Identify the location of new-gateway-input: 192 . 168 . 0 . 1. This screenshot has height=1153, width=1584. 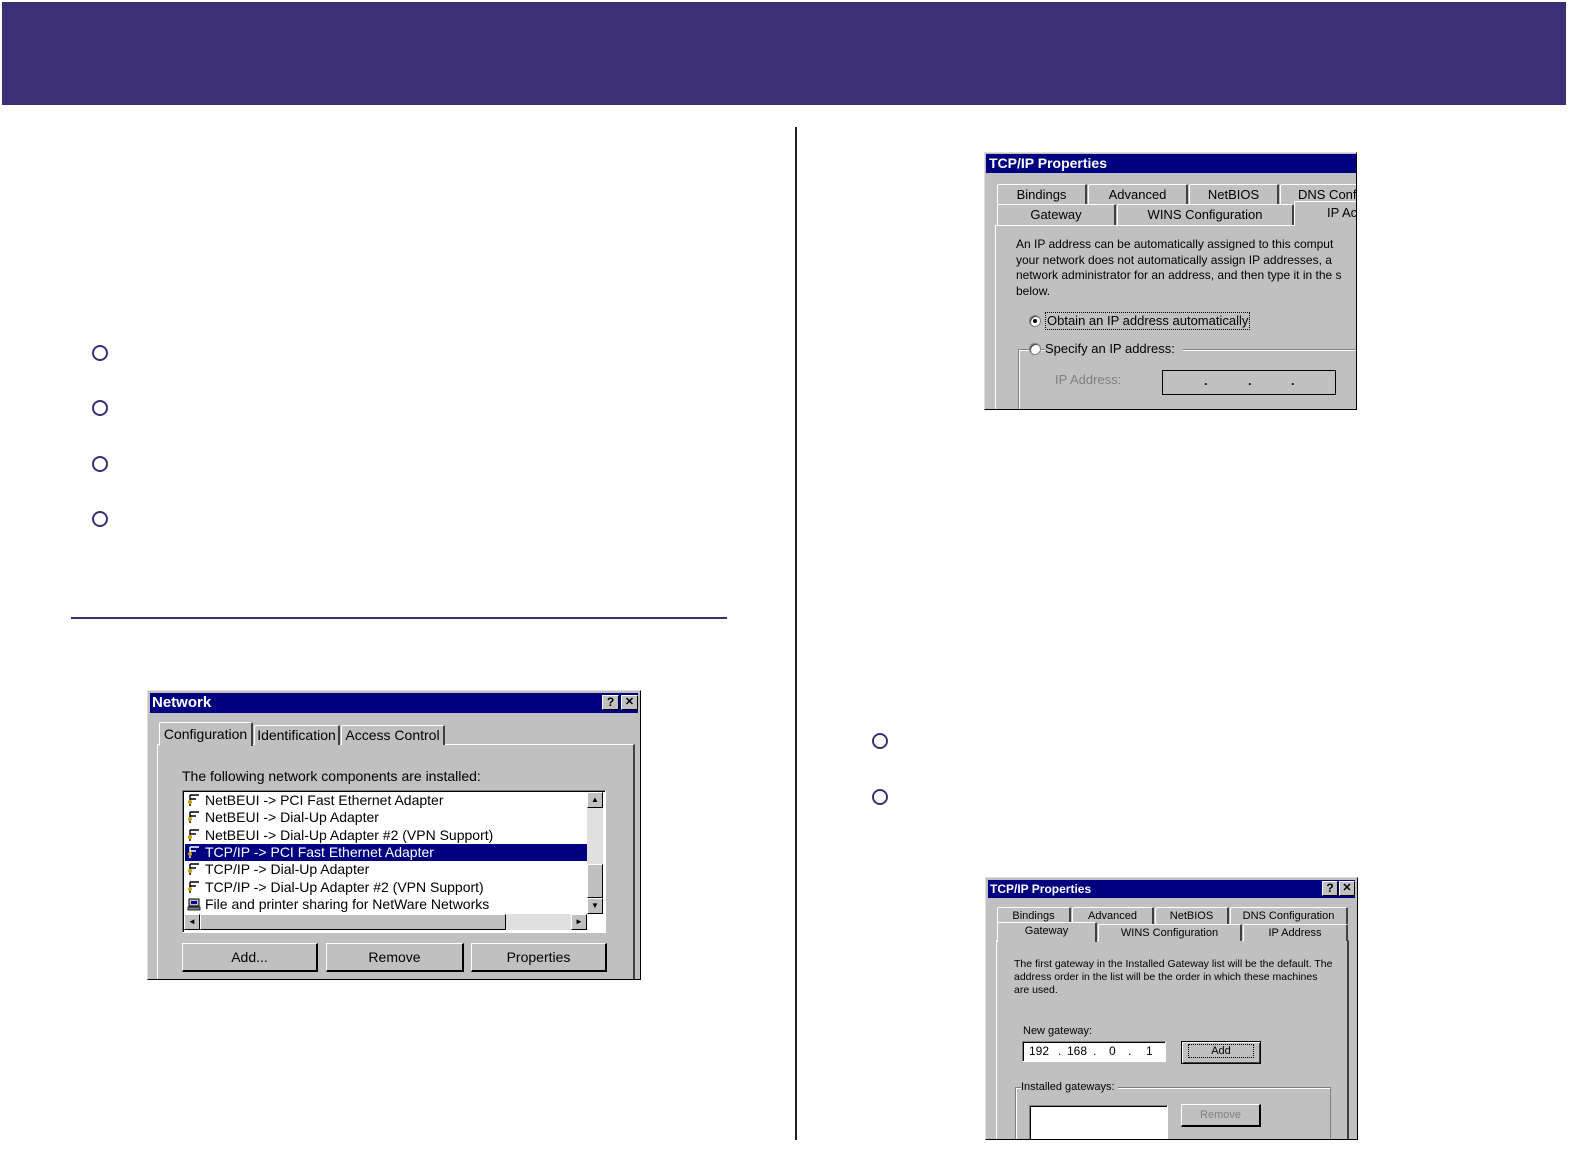
(1094, 1051).